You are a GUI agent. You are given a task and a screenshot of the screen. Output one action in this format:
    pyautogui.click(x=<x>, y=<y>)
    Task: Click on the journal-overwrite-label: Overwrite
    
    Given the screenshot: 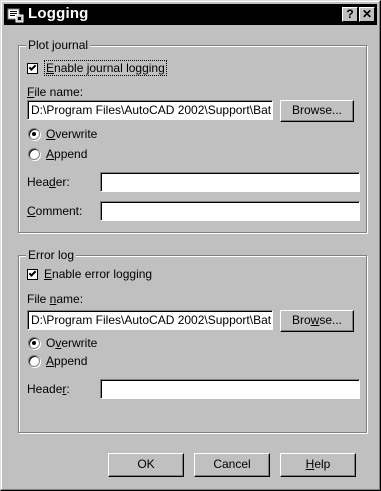 What is the action you would take?
    pyautogui.click(x=72, y=134)
    